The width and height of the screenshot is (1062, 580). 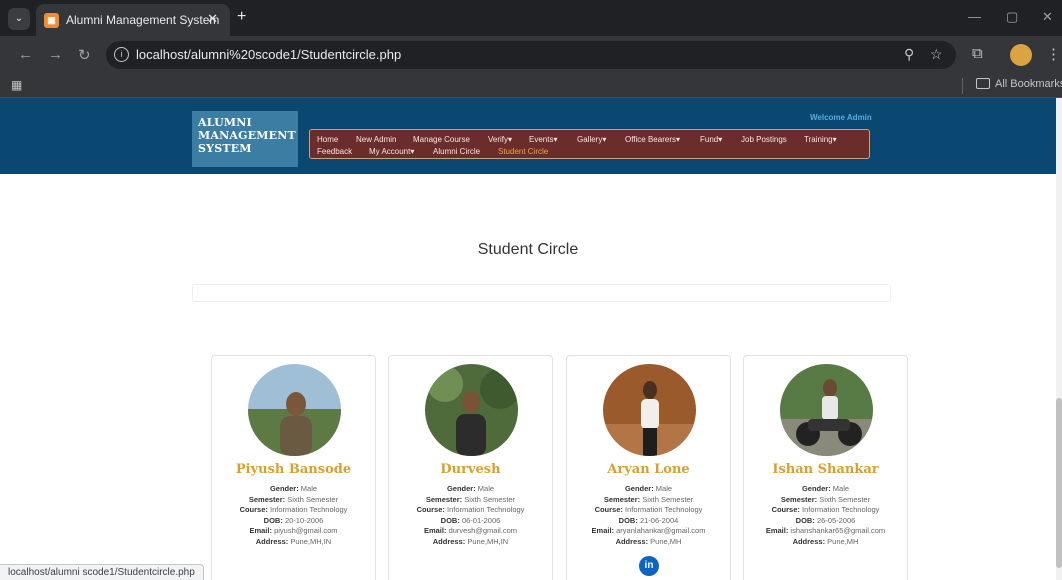 What do you see at coordinates (591, 139) in the screenshot?
I see `nav-gallery: Gallery▾` at bounding box center [591, 139].